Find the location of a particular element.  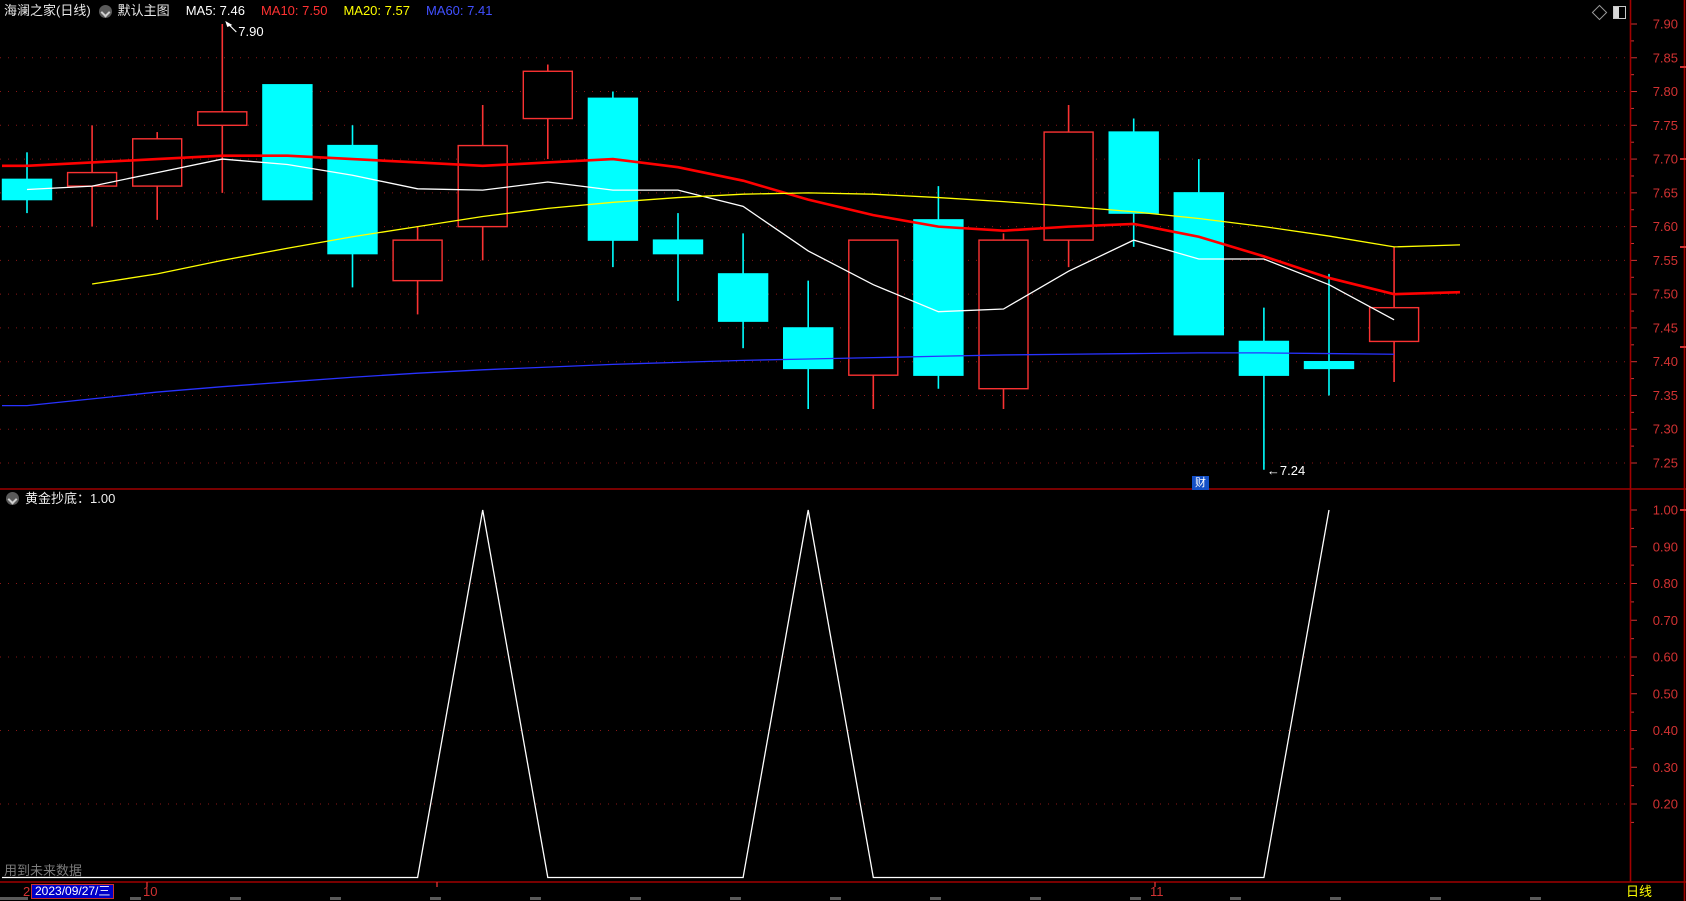

future-data-warning: 用到未来数据 is located at coordinates (43, 870).